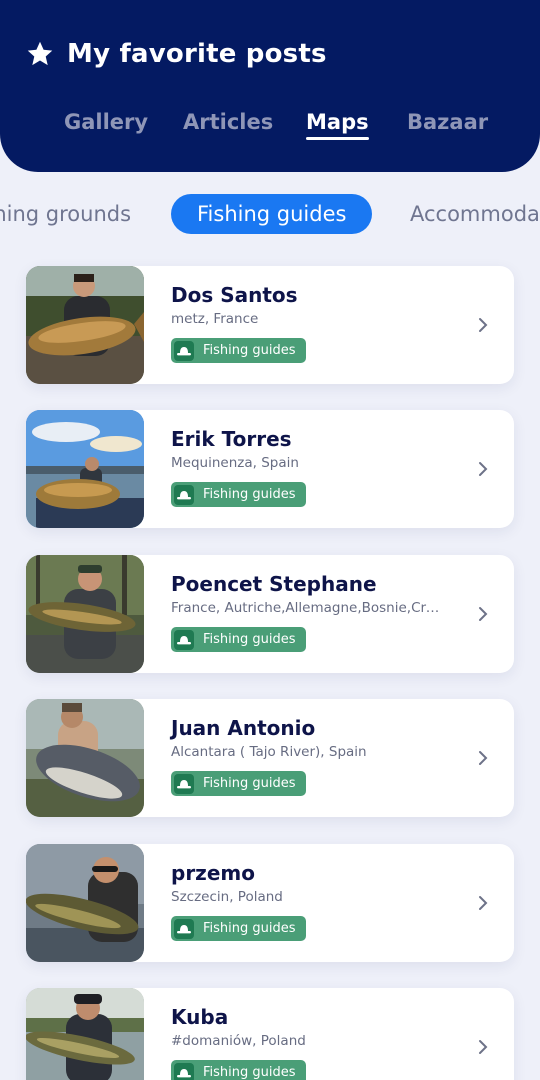 The height and width of the screenshot is (1080, 540). I want to click on page-title: My favorite posts, so click(197, 54).